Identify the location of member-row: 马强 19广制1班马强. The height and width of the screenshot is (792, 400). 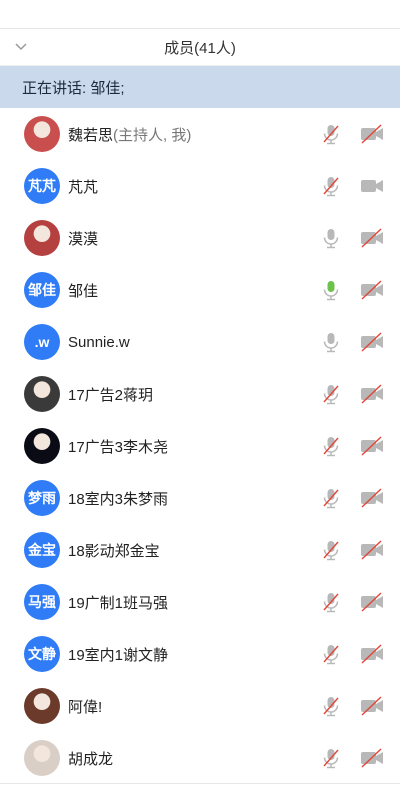
(200, 602).